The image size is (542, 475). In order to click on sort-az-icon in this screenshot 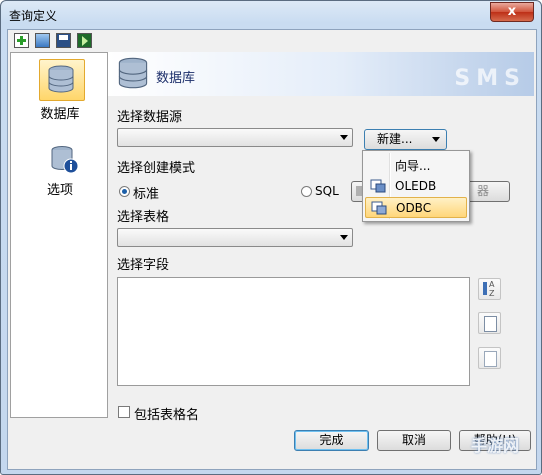, I will do `click(485, 288)`.